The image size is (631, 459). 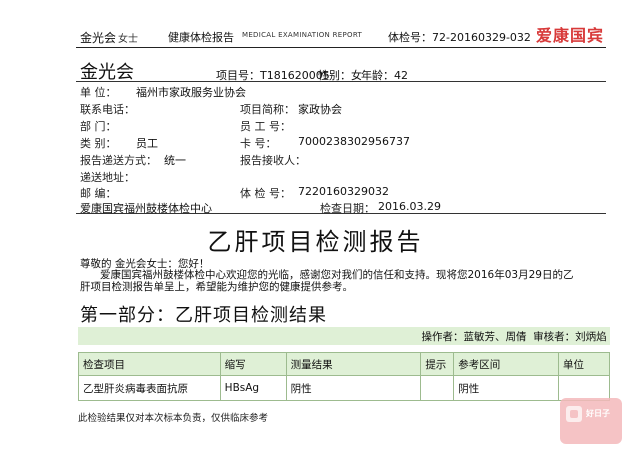 I want to click on staff-no-label: 员 工 号：, so click(x=265, y=126).